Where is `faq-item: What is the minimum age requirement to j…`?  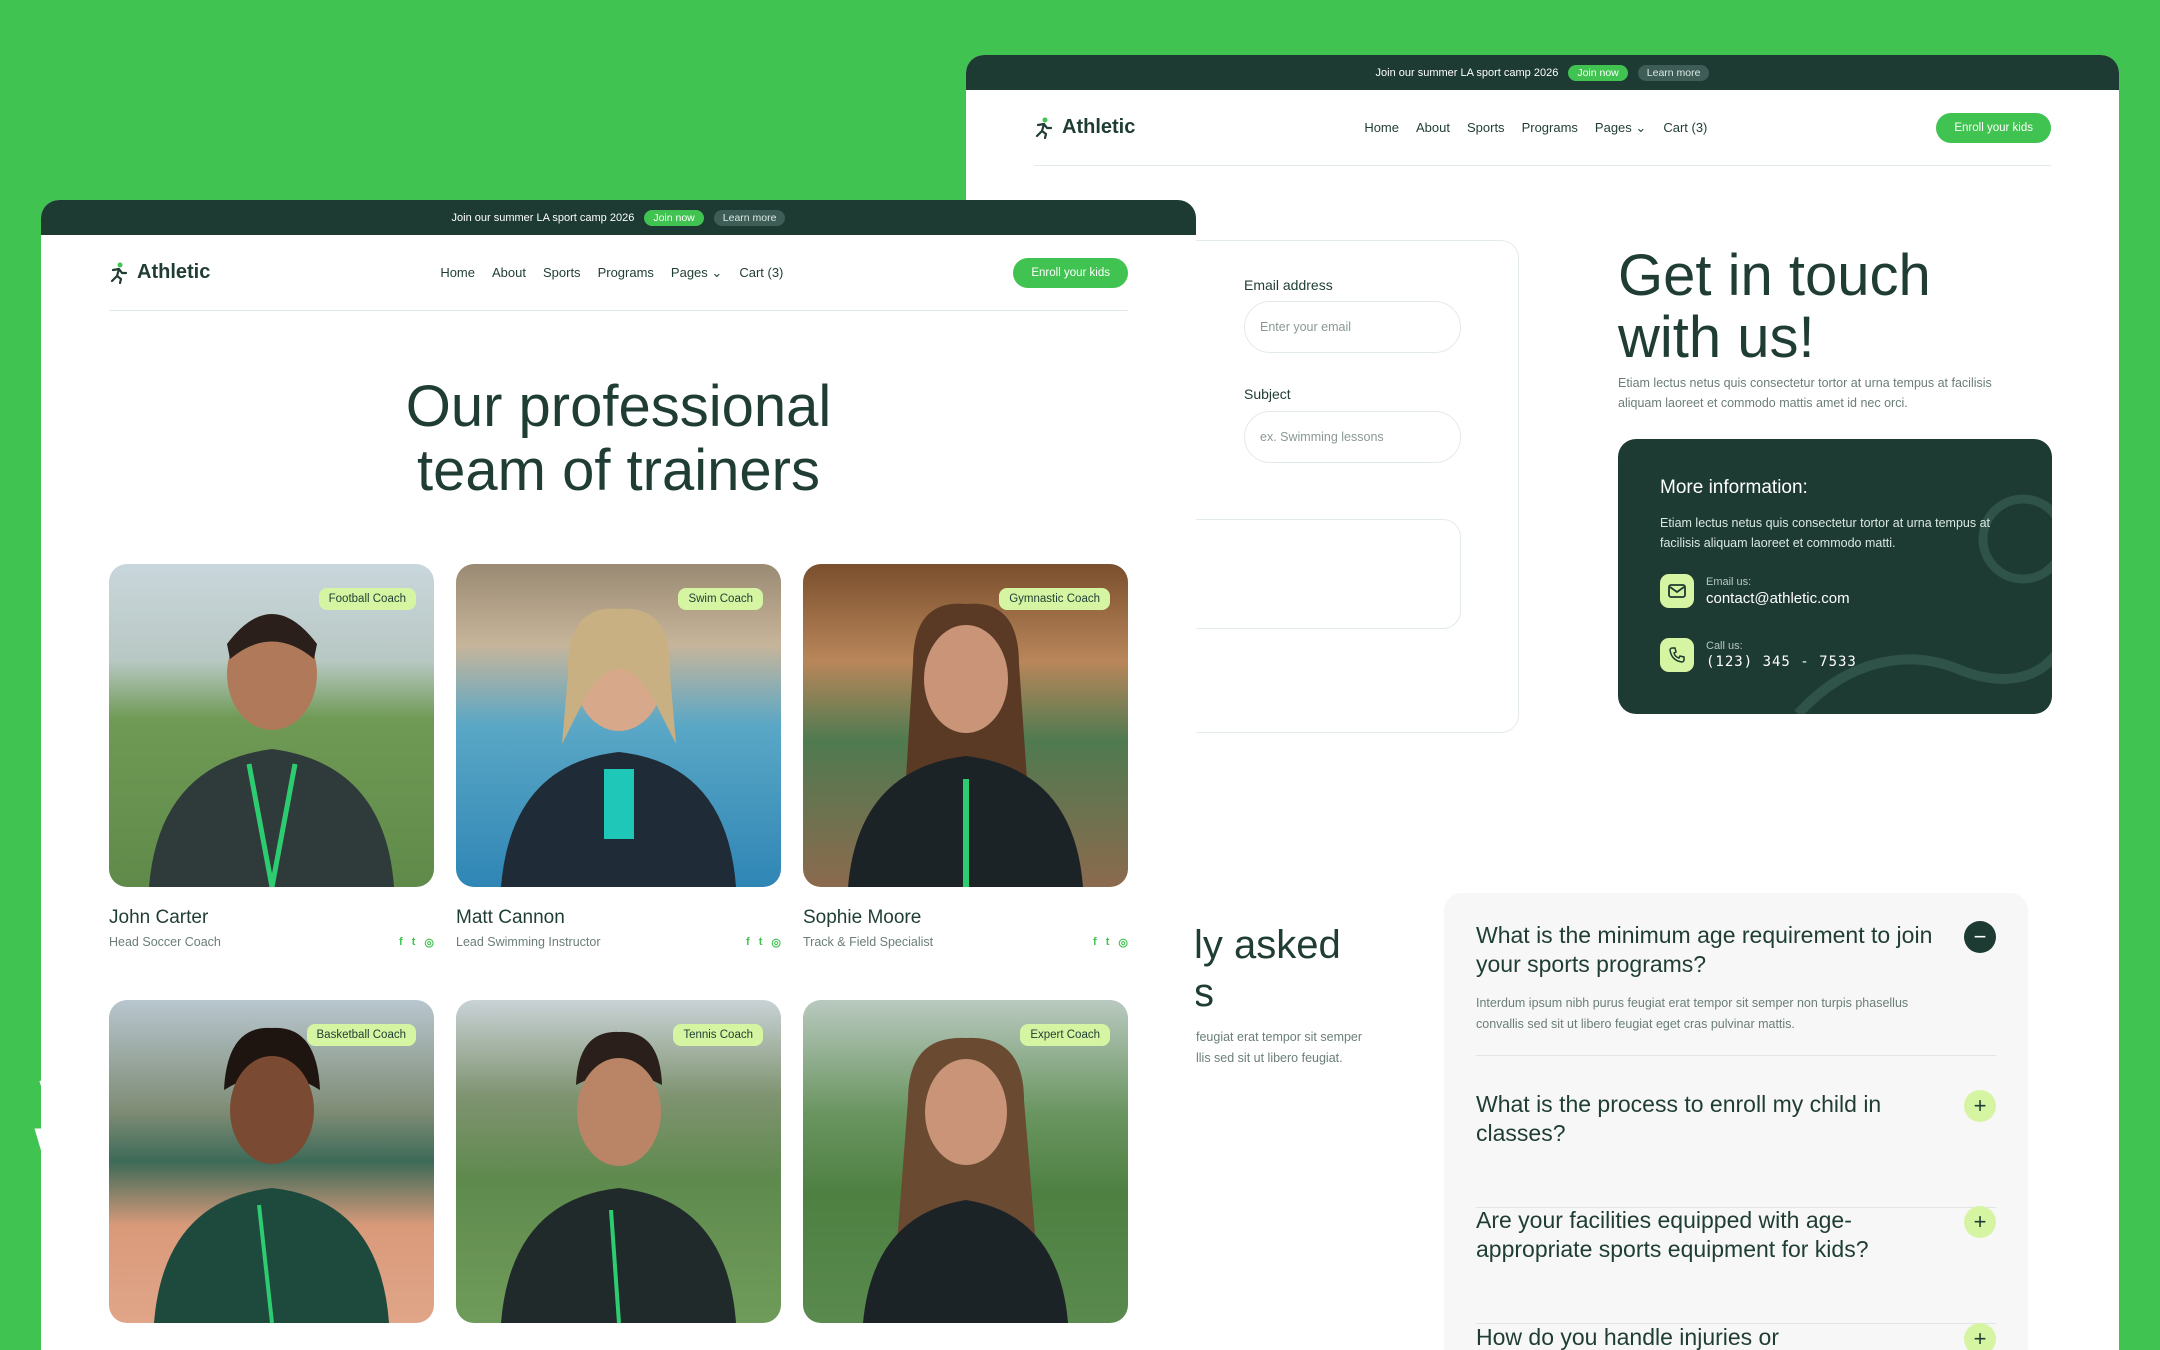 faq-item: What is the minimum age requirement to j… is located at coordinates (1736, 988).